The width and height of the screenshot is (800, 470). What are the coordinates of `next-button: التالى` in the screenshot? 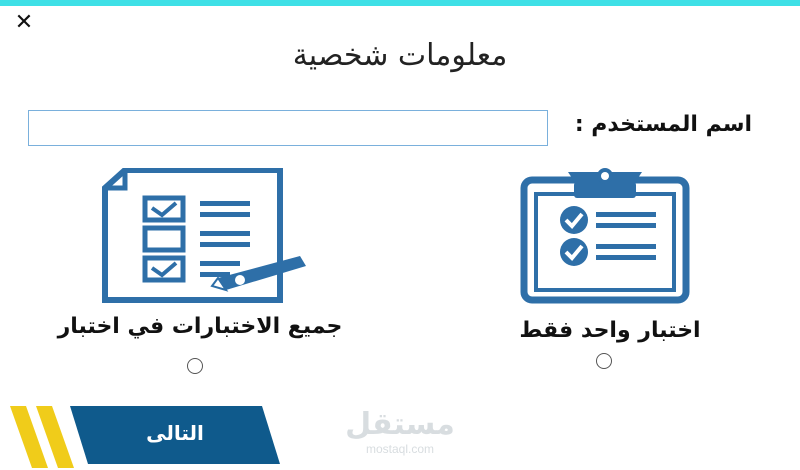 It's located at (175, 435).